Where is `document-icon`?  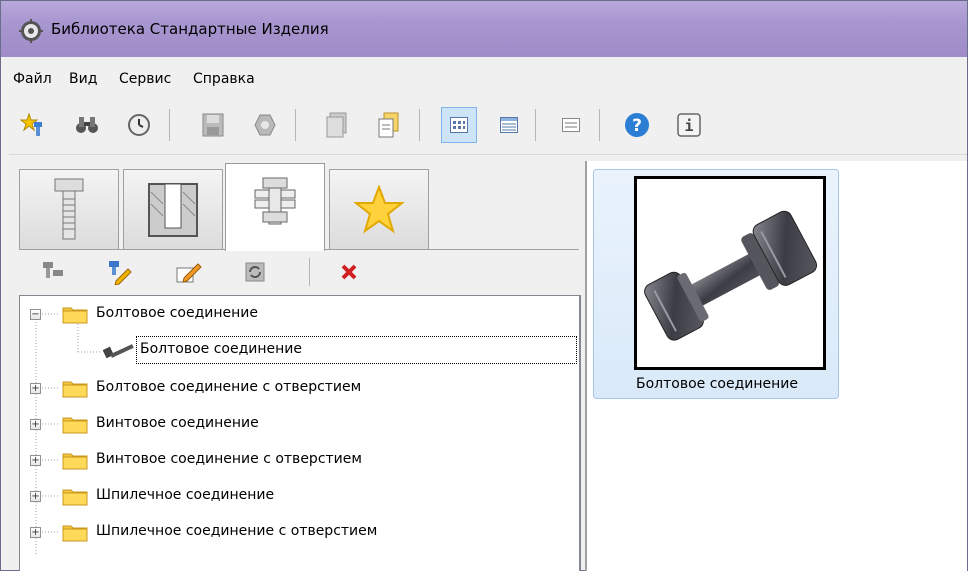
document-icon is located at coordinates (336, 125).